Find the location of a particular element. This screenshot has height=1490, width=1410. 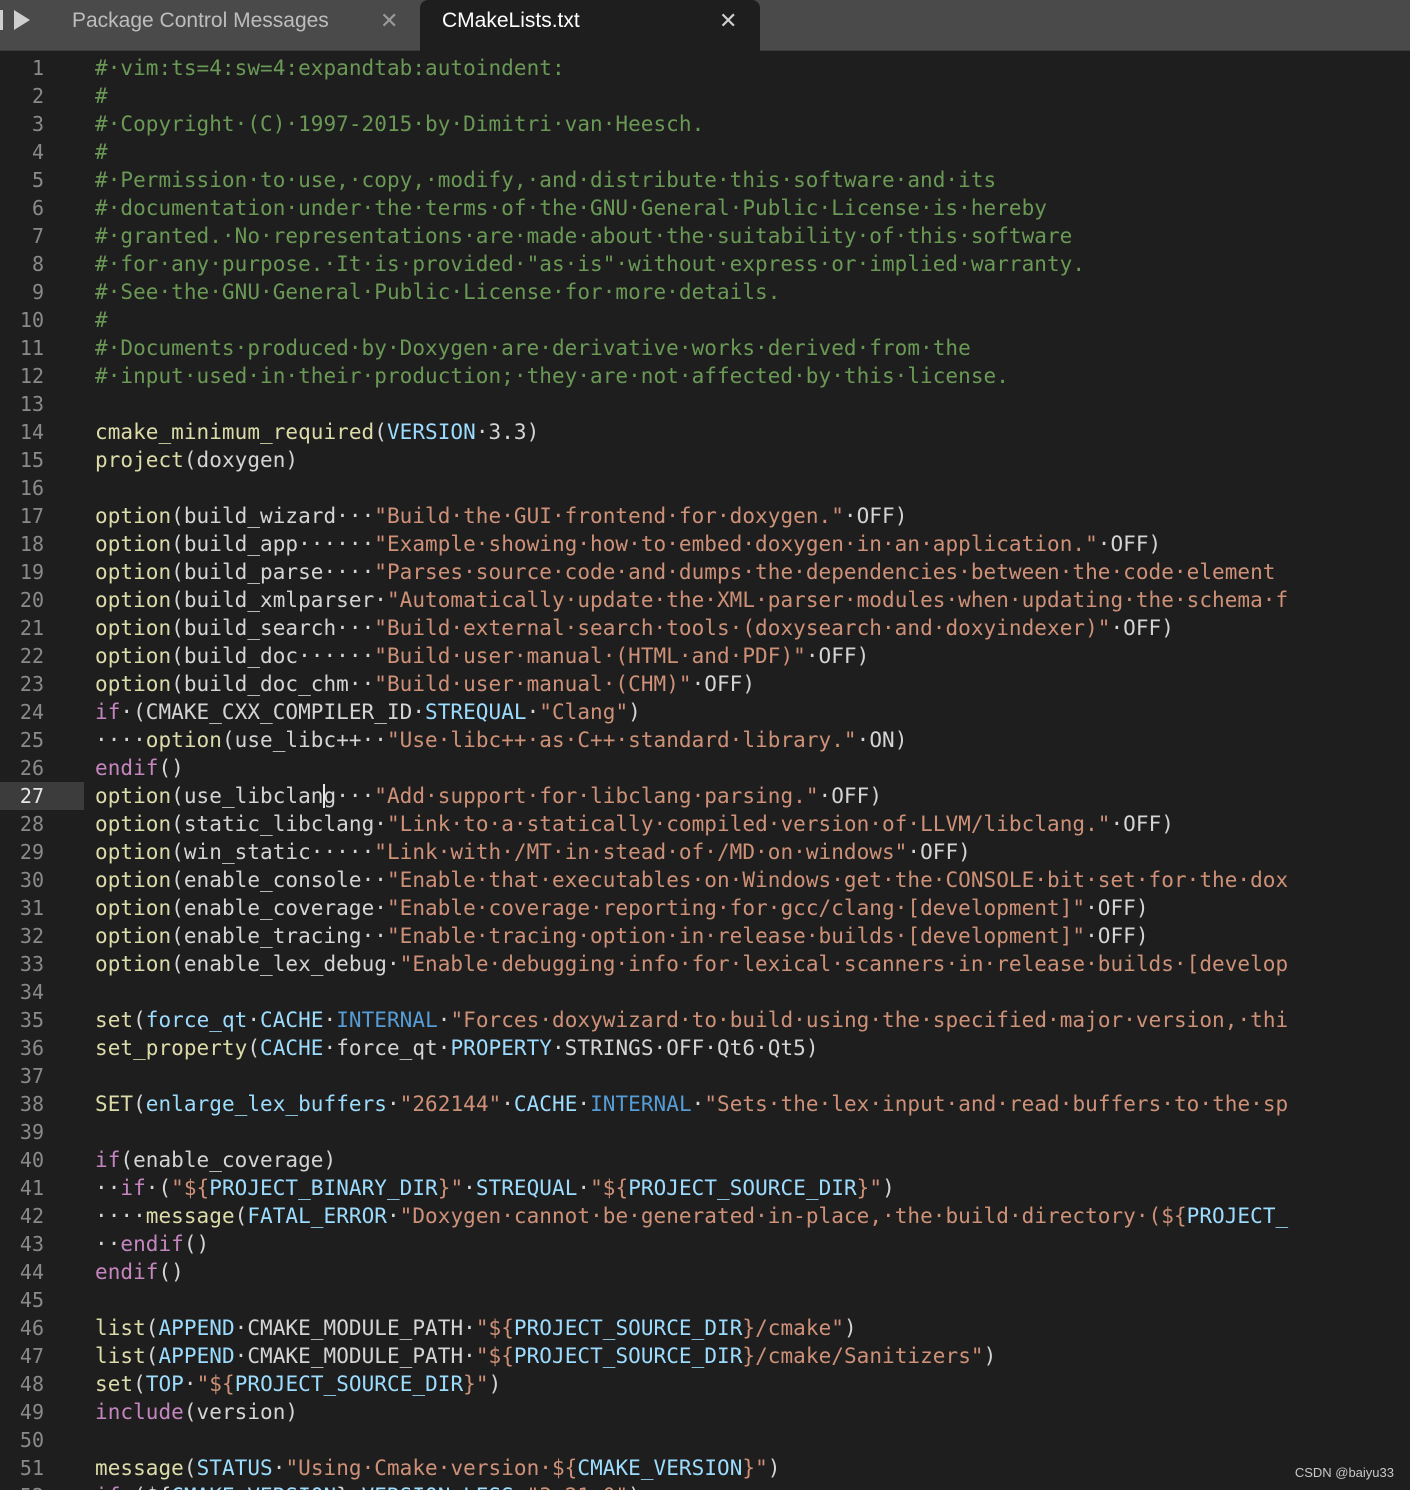

code-token: include is located at coordinates (139, 1412).